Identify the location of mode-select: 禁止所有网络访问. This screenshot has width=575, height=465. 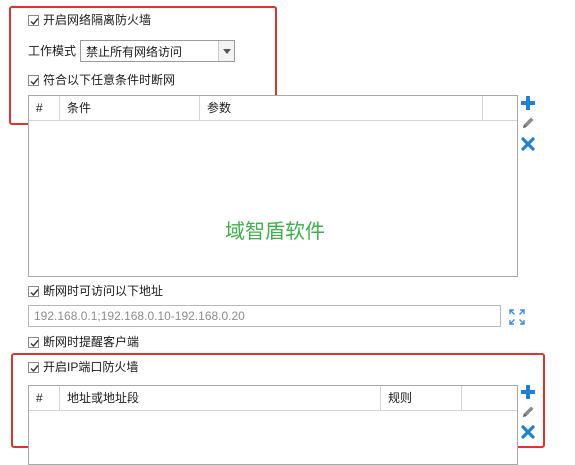
(157, 51).